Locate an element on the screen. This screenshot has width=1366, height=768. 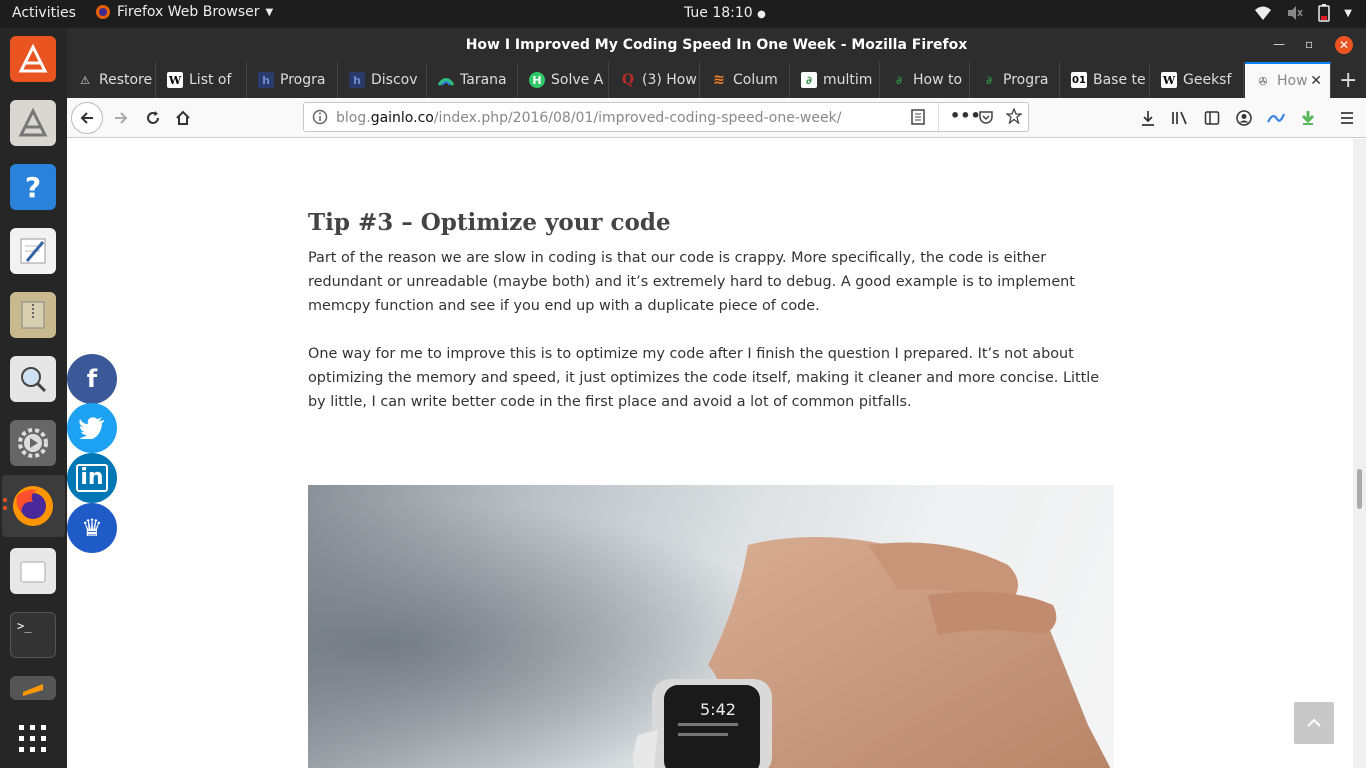
tab: h Progra is located at coordinates (293, 80).